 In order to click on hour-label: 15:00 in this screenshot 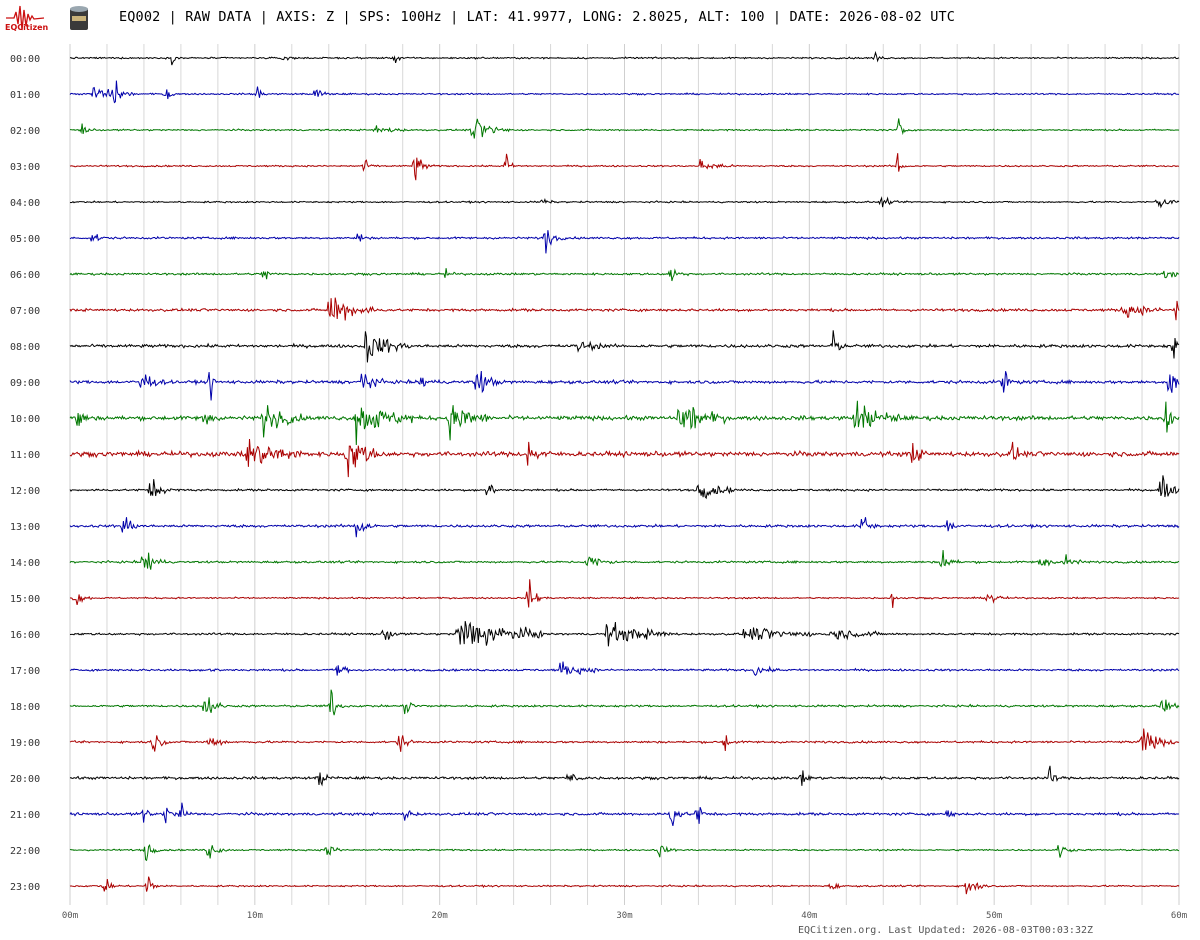, I will do `click(25, 599)`.